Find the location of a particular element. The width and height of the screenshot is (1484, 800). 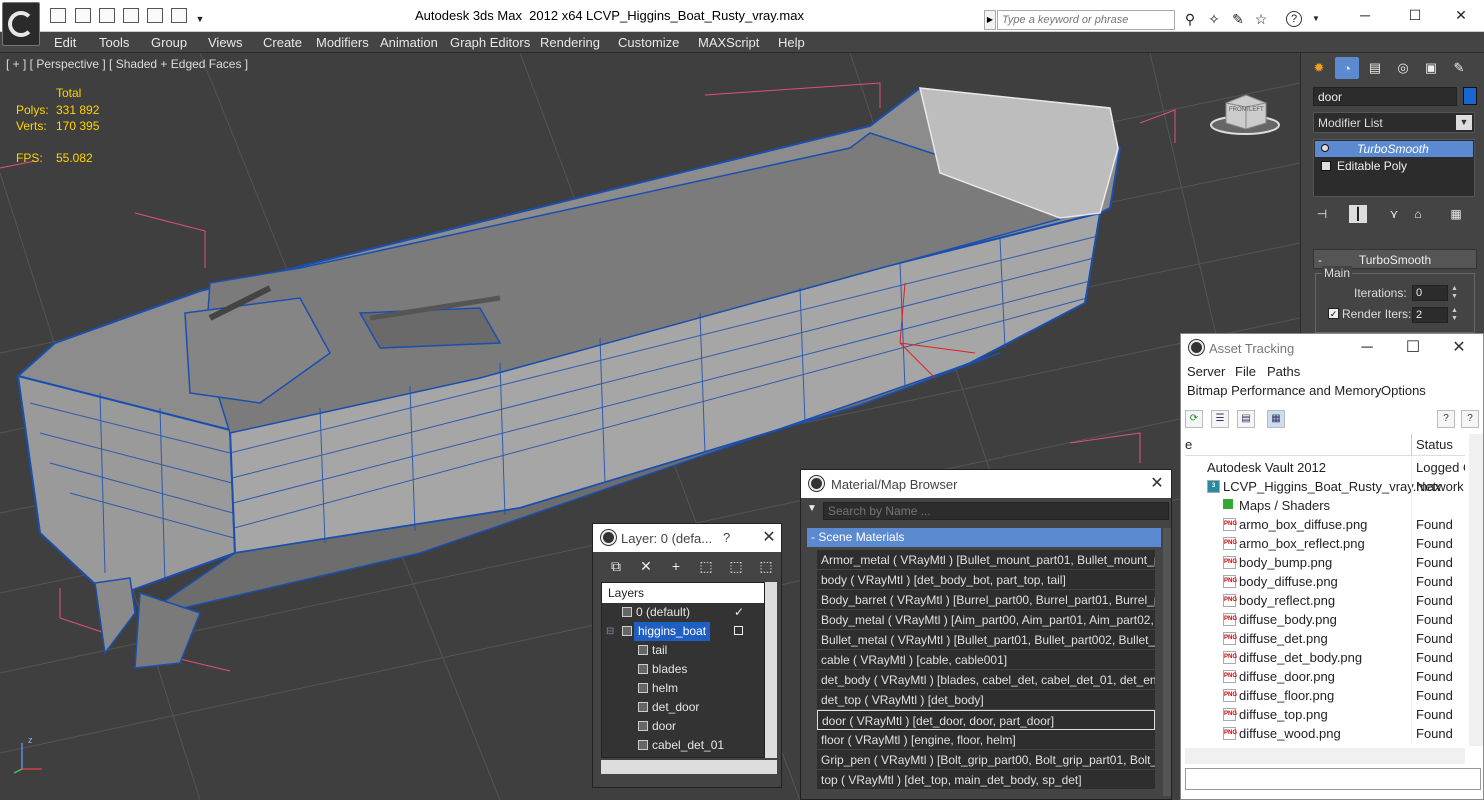

stack-item-turbosmooth: TurboSmooth is located at coordinates (1394, 149).